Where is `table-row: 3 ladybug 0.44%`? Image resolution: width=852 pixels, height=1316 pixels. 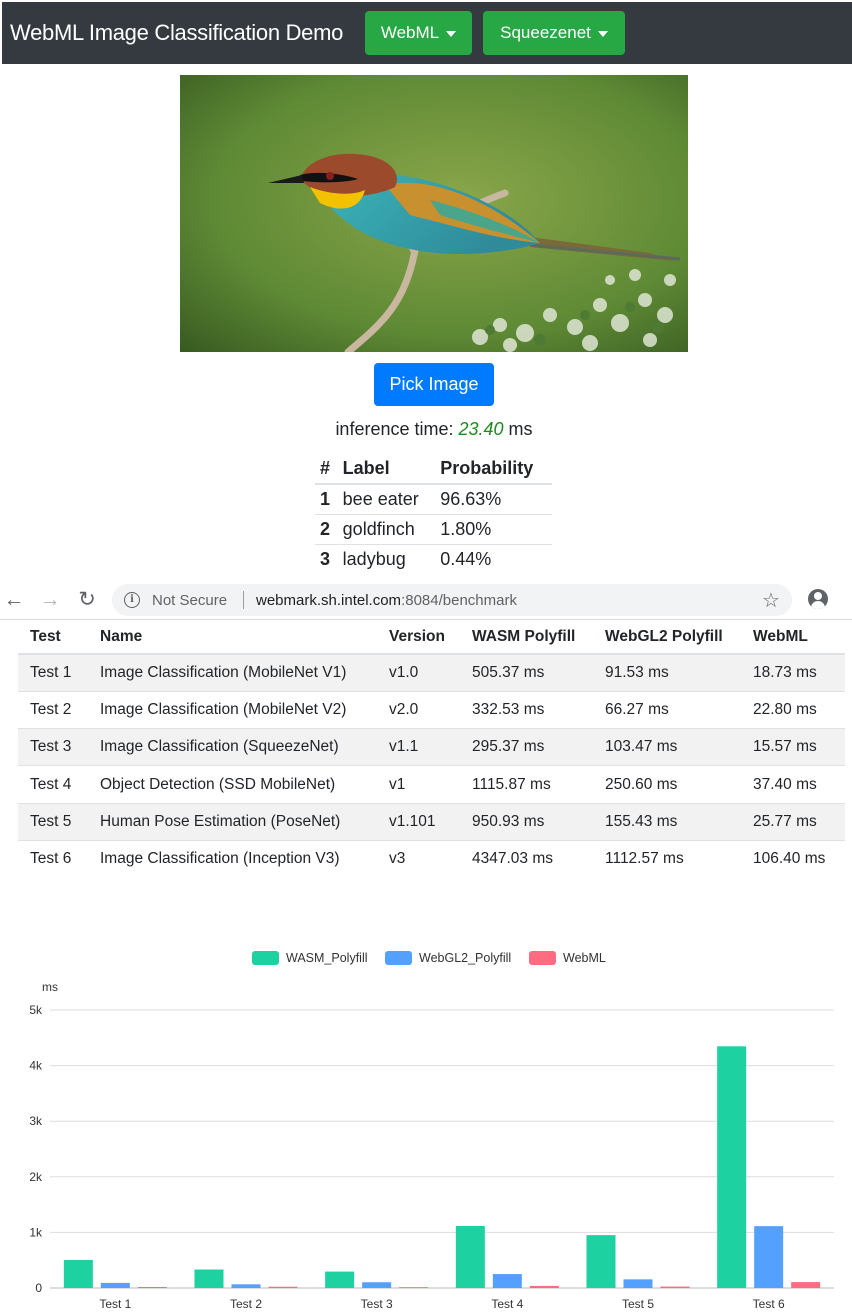 table-row: 3 ladybug 0.44% is located at coordinates (433, 559).